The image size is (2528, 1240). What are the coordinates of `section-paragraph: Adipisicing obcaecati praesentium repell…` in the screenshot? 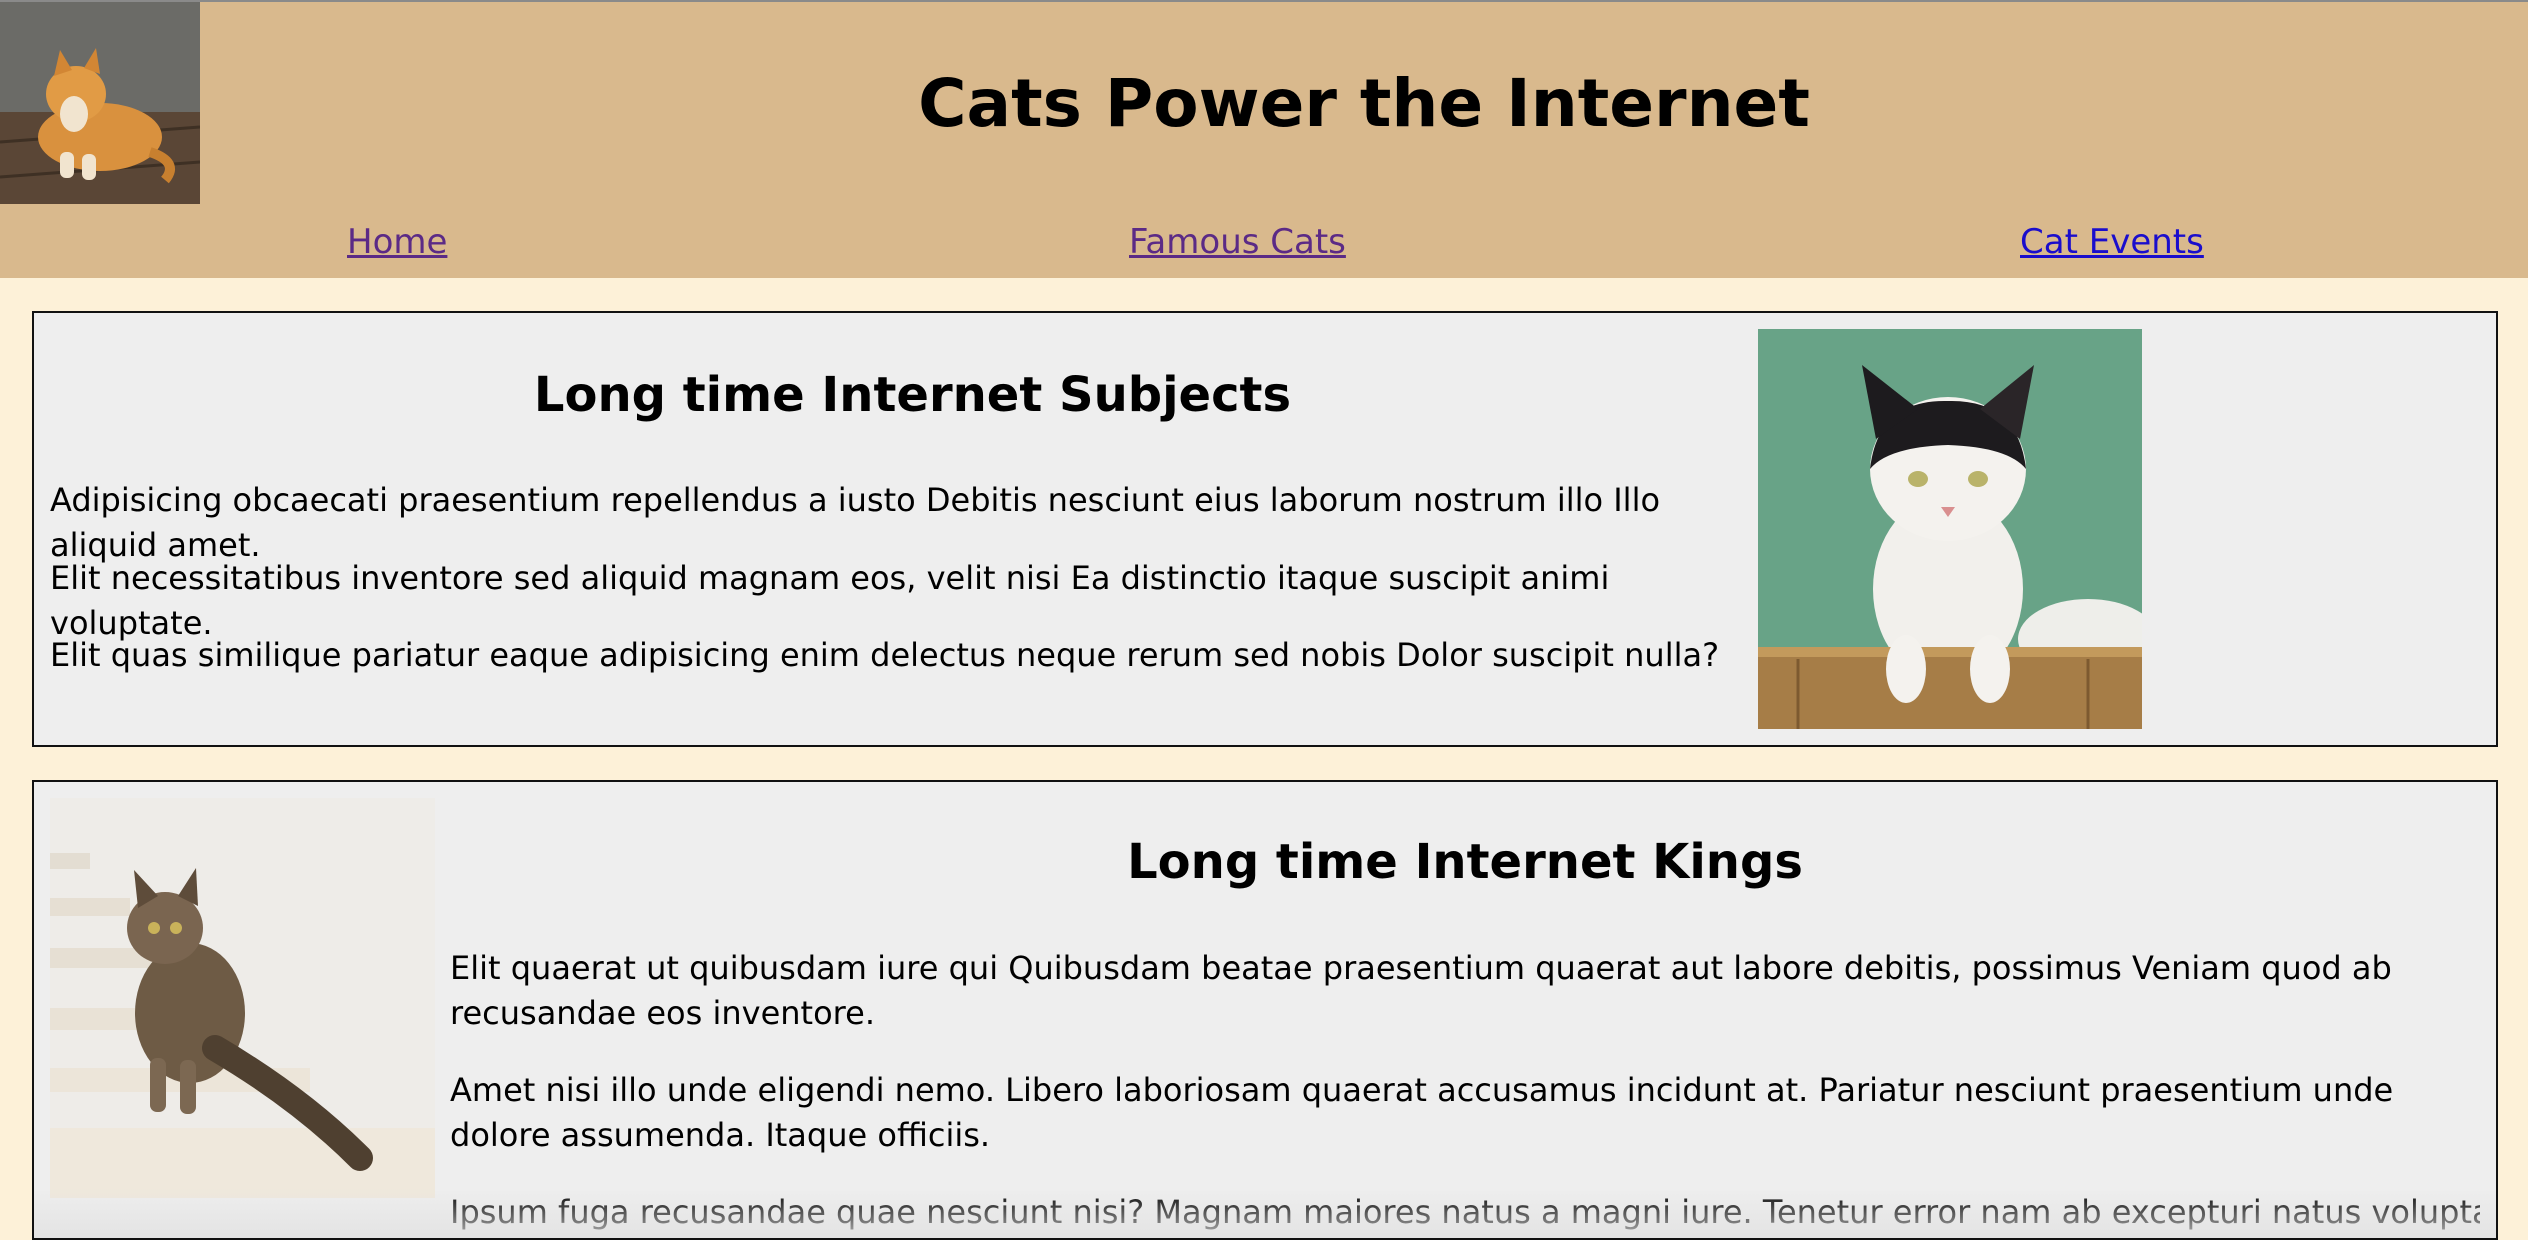 It's located at (855, 522).